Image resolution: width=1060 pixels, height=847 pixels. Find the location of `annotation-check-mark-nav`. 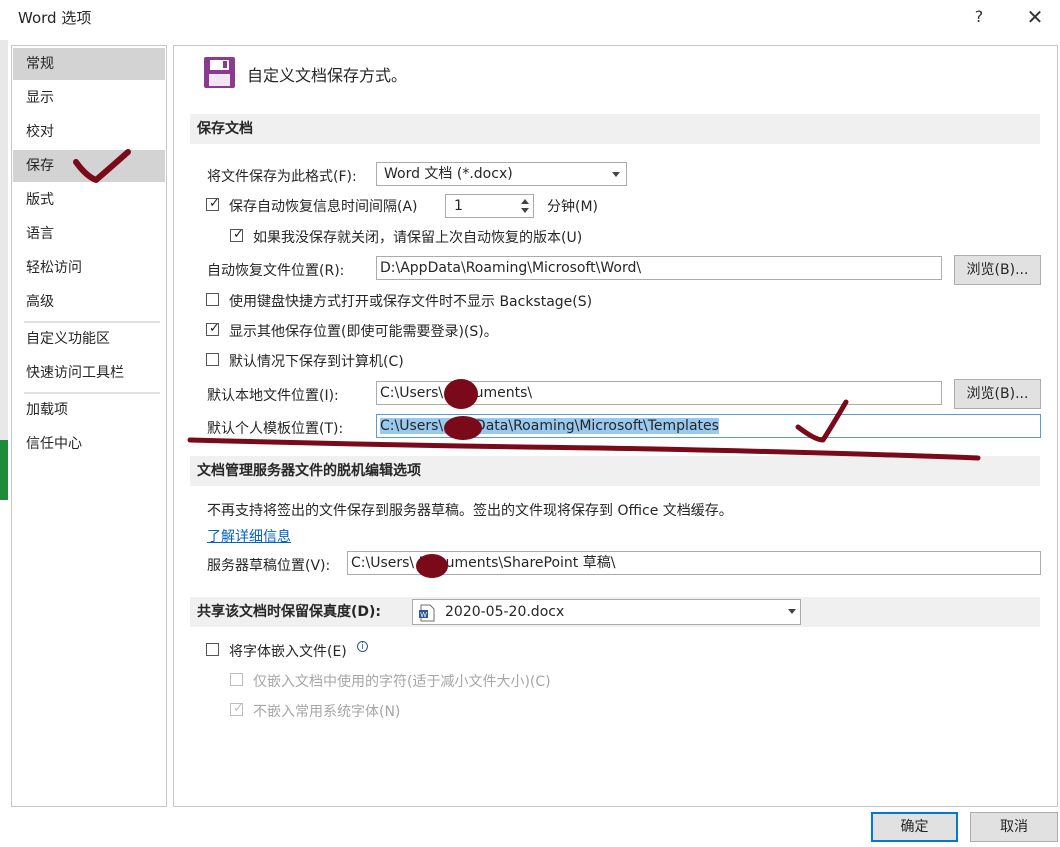

annotation-check-mark-nav is located at coordinates (102, 166).